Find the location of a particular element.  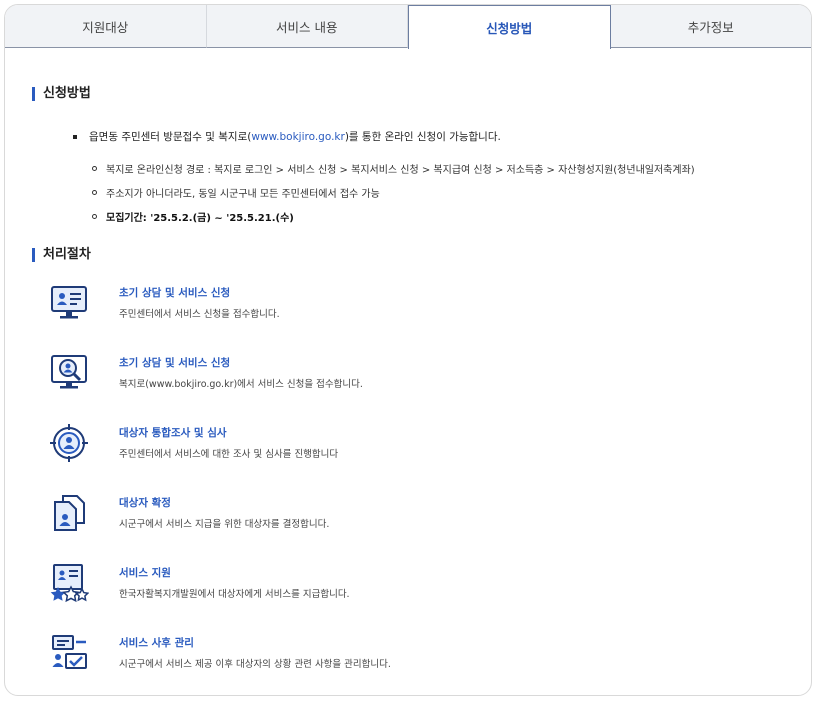

tab-eligibility: 지원대상 is located at coordinates (106, 26).